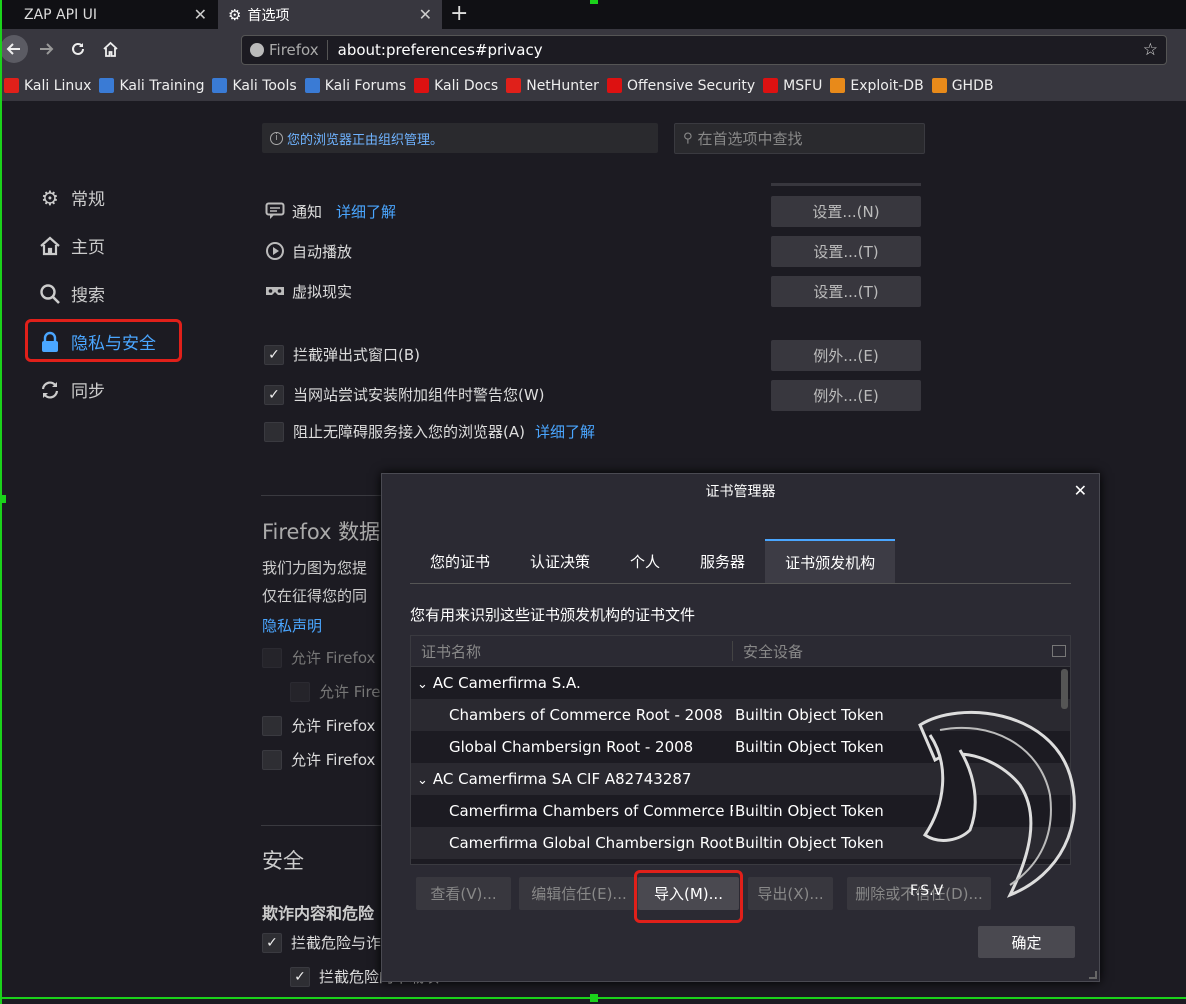 This screenshot has height=1004, width=1186. I want to click on checkbox-label: 拦截弹出式窗口(B), so click(356, 355).